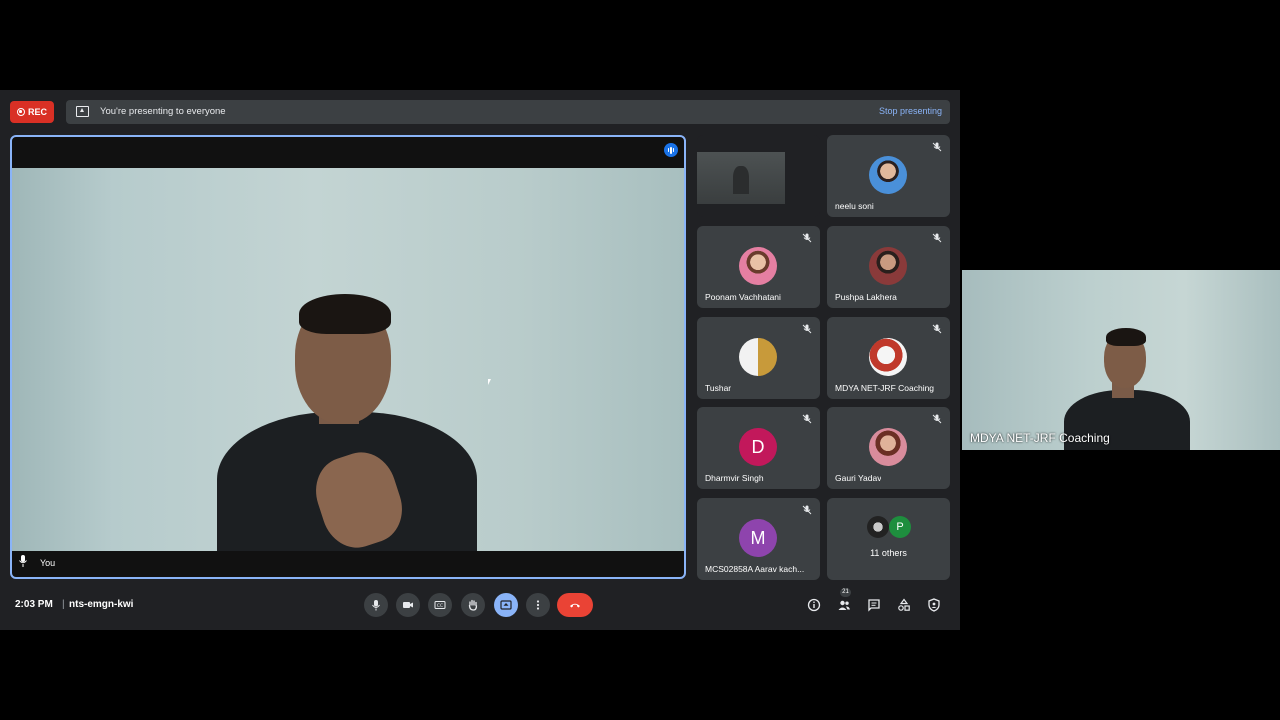 The width and height of the screenshot is (1280, 720). I want to click on participant-tile: D Dharmvir Singh, so click(758, 448).